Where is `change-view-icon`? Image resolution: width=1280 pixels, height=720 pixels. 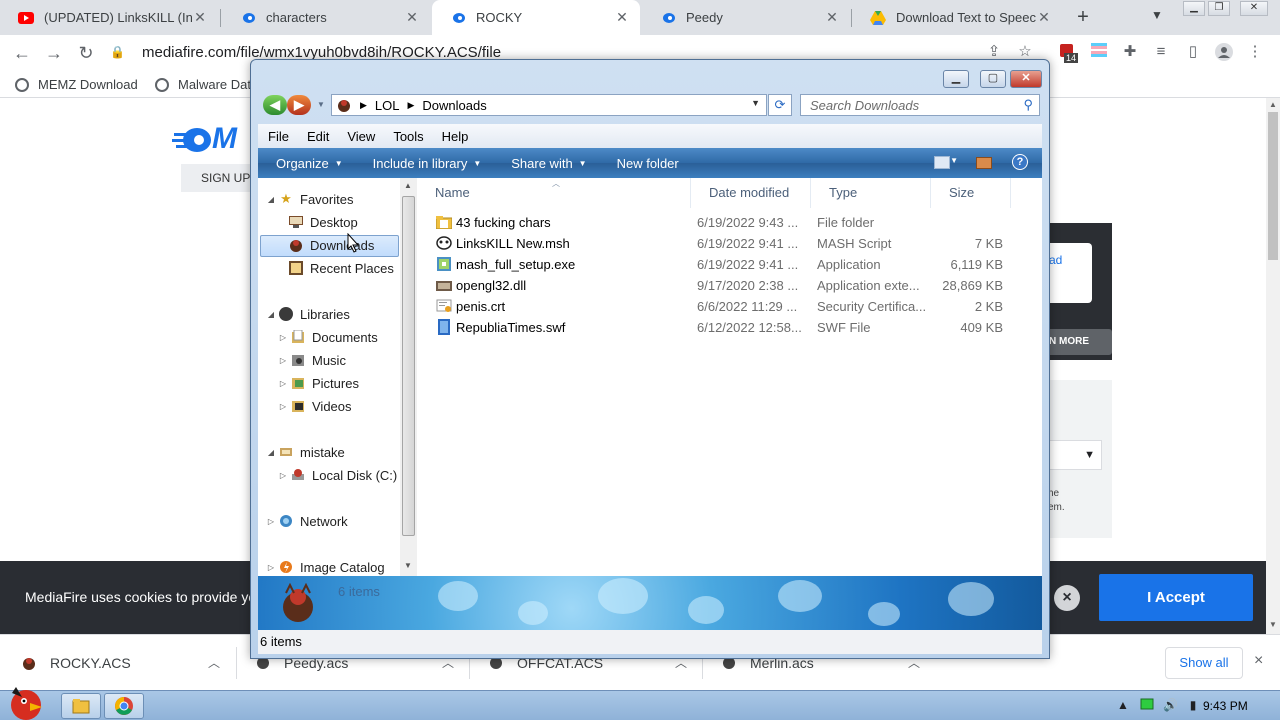
change-view-icon is located at coordinates (942, 162).